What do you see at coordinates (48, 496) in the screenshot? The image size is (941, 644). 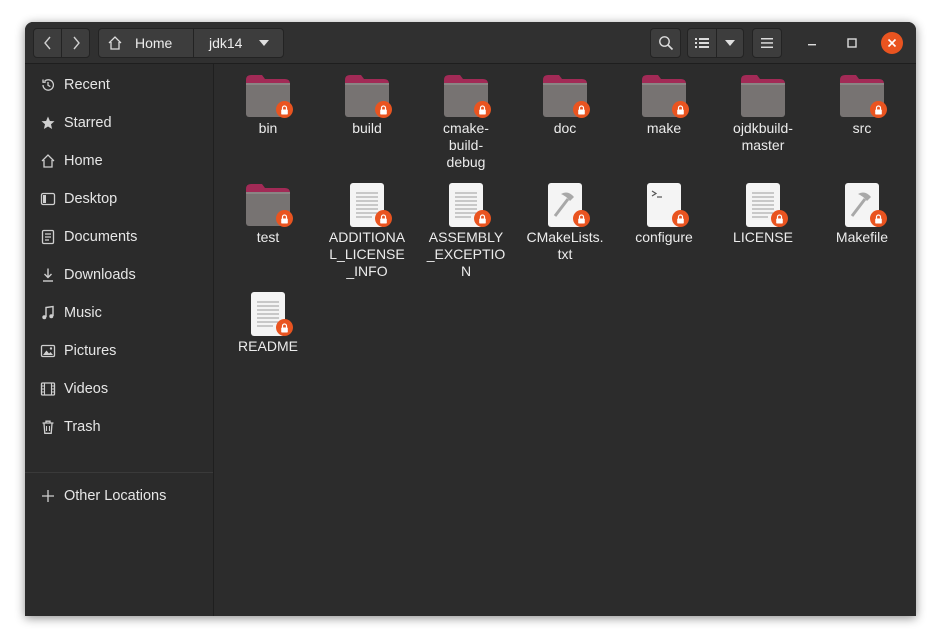 I see `plus-icon` at bounding box center [48, 496].